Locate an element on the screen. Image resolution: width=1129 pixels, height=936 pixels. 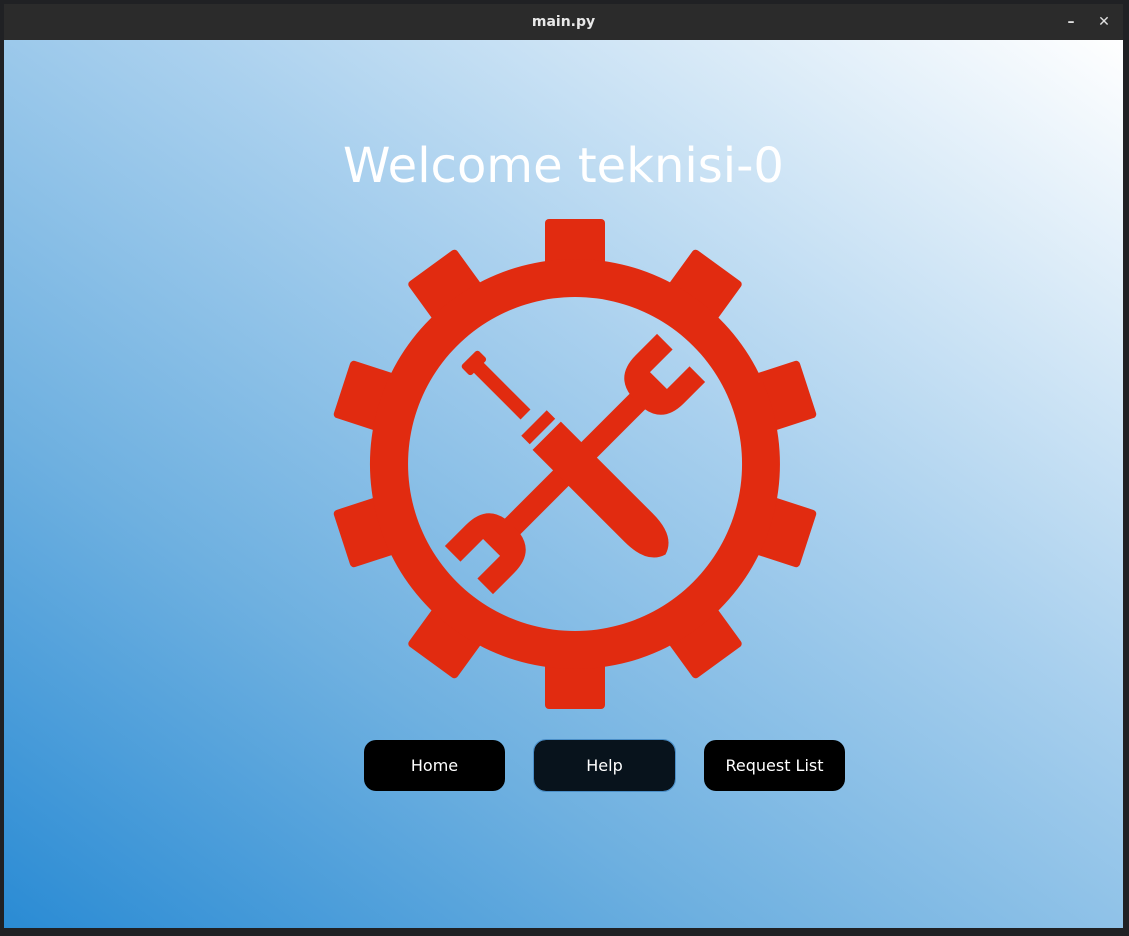
request-list-button: Request List is located at coordinates (774, 765).